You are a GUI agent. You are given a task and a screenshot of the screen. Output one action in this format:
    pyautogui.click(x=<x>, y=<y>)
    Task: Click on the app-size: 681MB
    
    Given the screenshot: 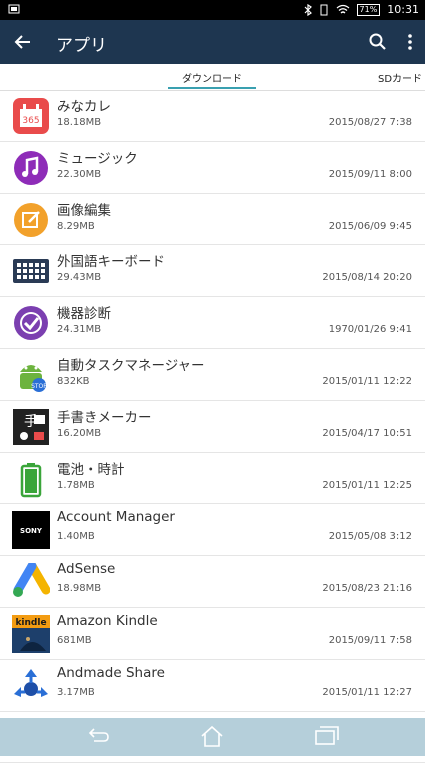 What is the action you would take?
    pyautogui.click(x=74, y=640)
    